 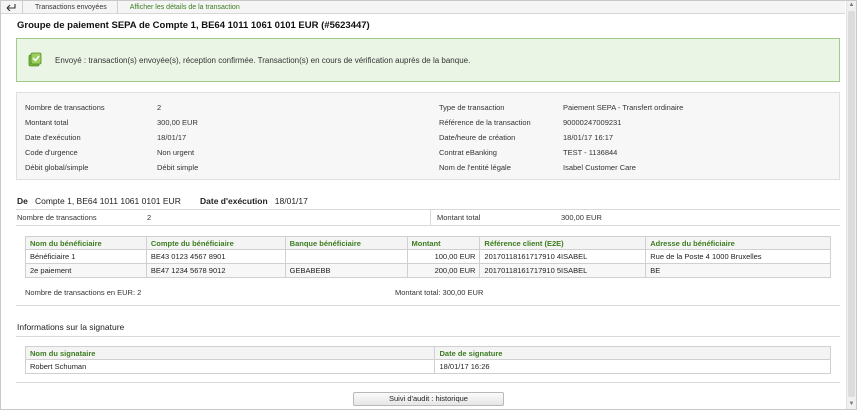 I want to click on summary-value: Non urgent, so click(x=176, y=152).